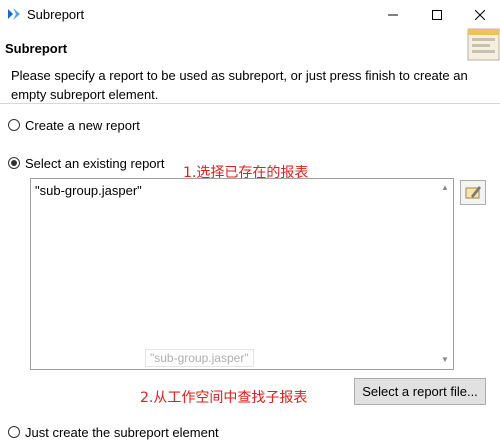 Image resolution: width=500 pixels, height=446 pixels. I want to click on jaspersoft-logo-icon, so click(14, 14).